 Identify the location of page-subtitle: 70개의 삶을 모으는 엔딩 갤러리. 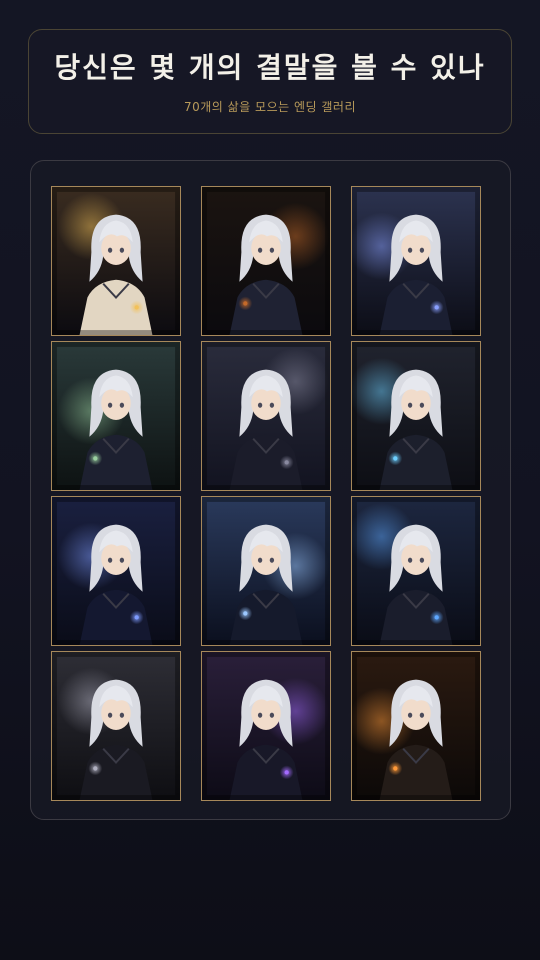
(269, 107).